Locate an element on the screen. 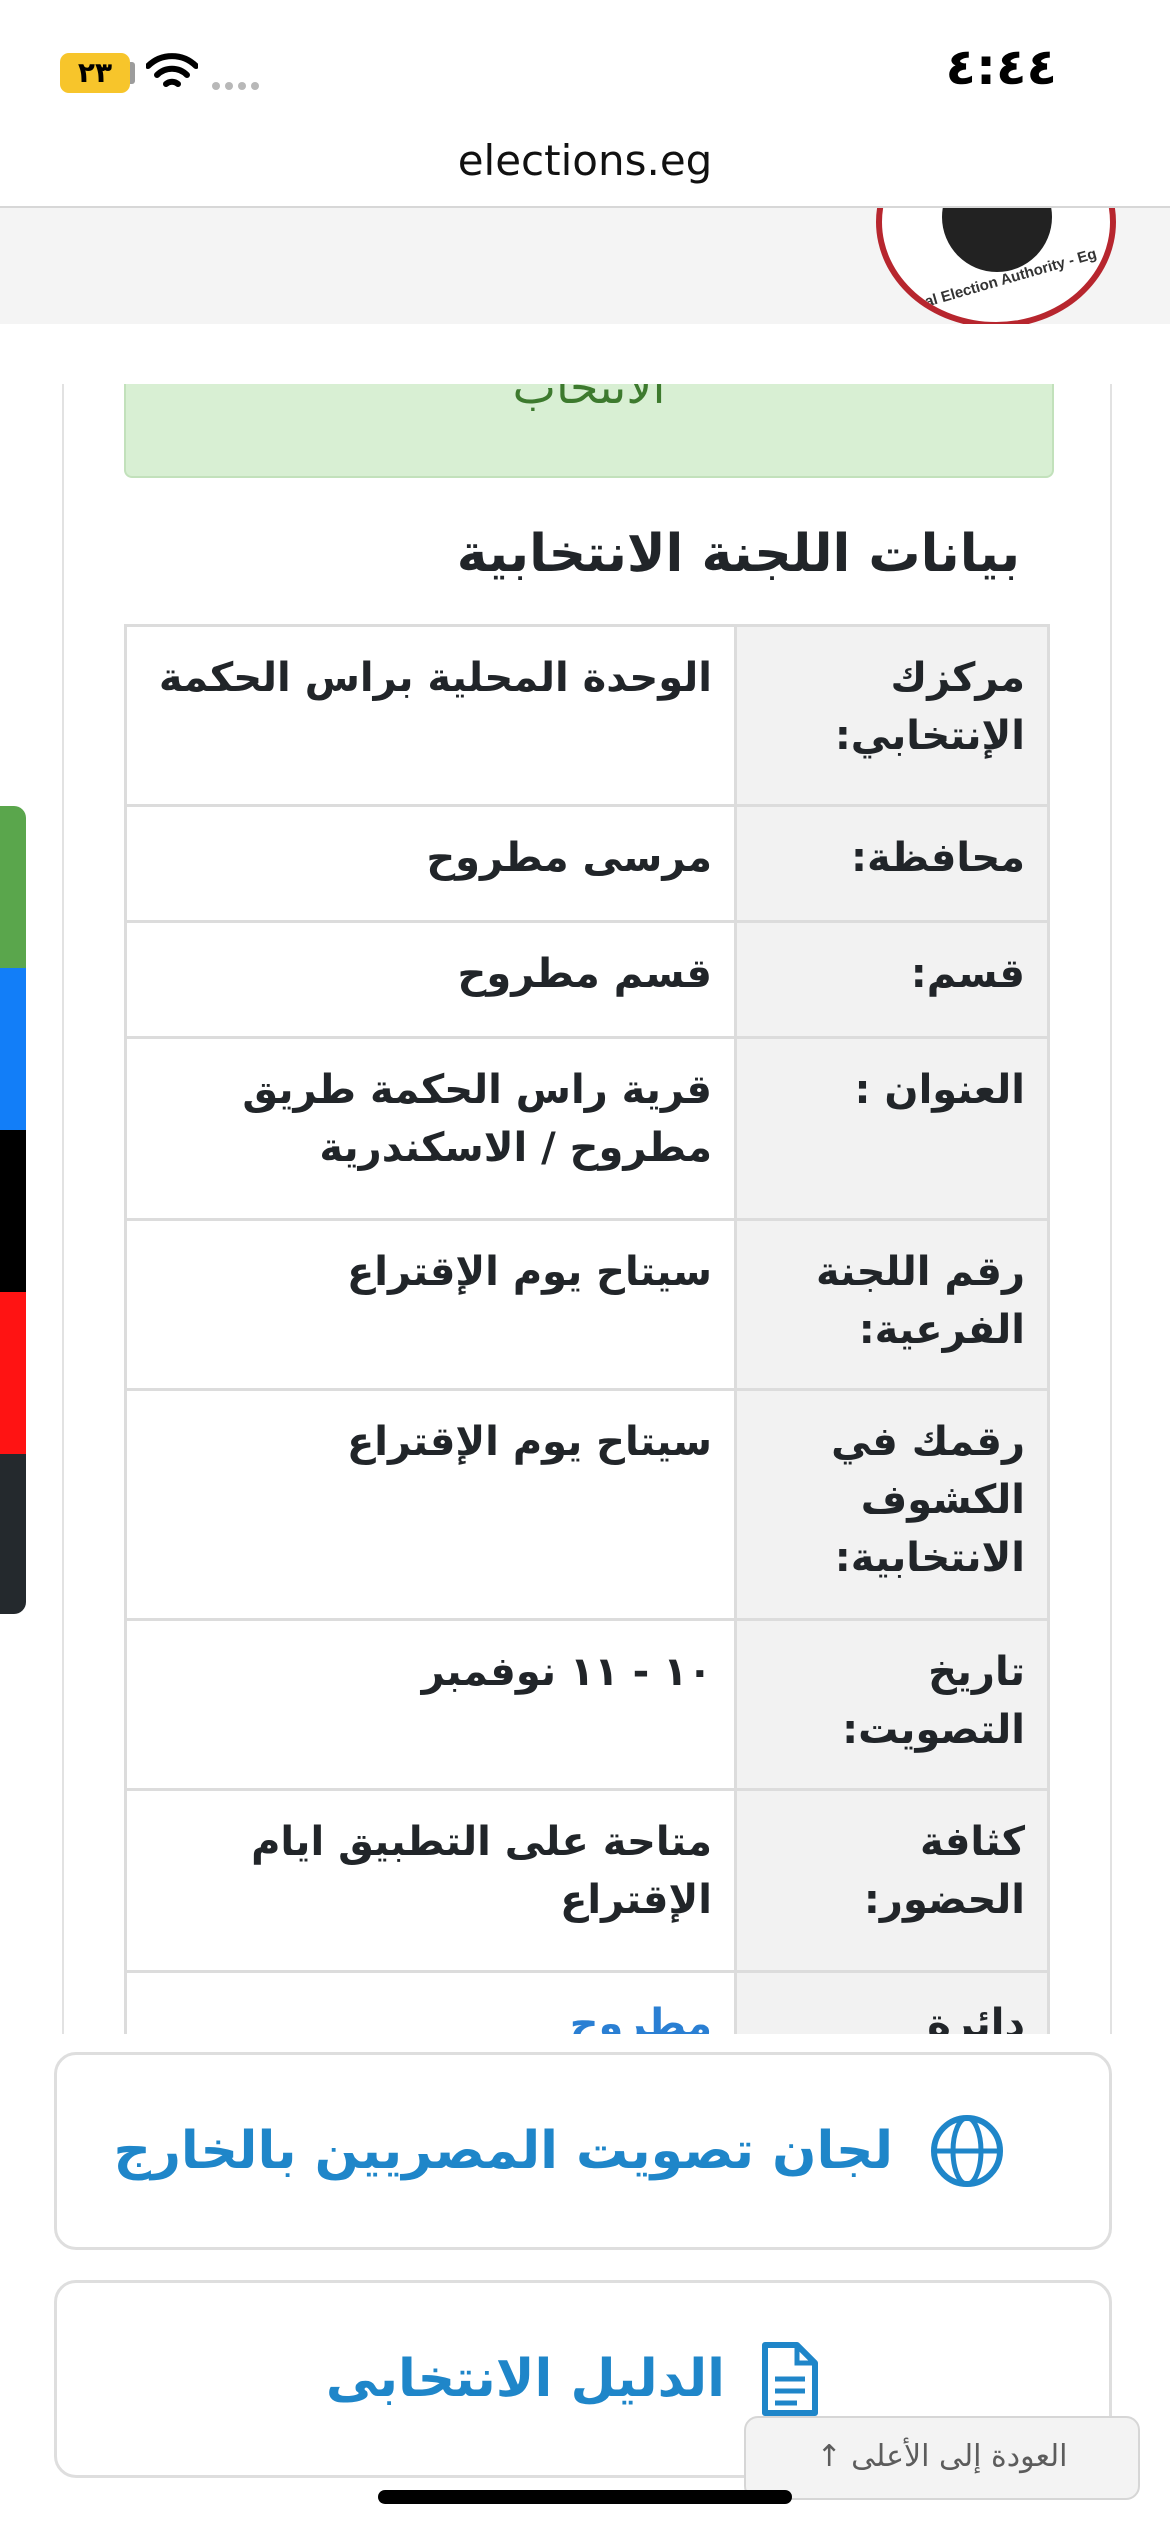 This screenshot has width=1170, height=2532. row-label: محافظة: is located at coordinates (892, 864).